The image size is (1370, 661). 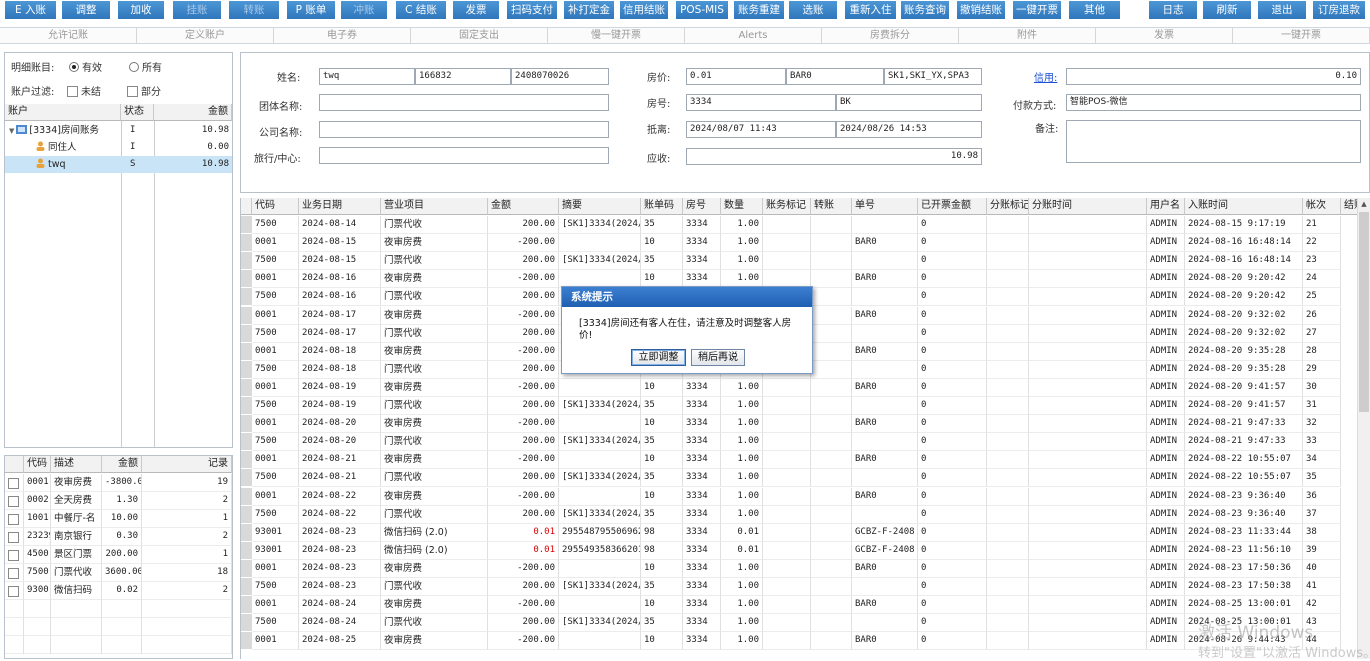 I want to click on tab-item: 慢一键开票, so click(x=616, y=35).